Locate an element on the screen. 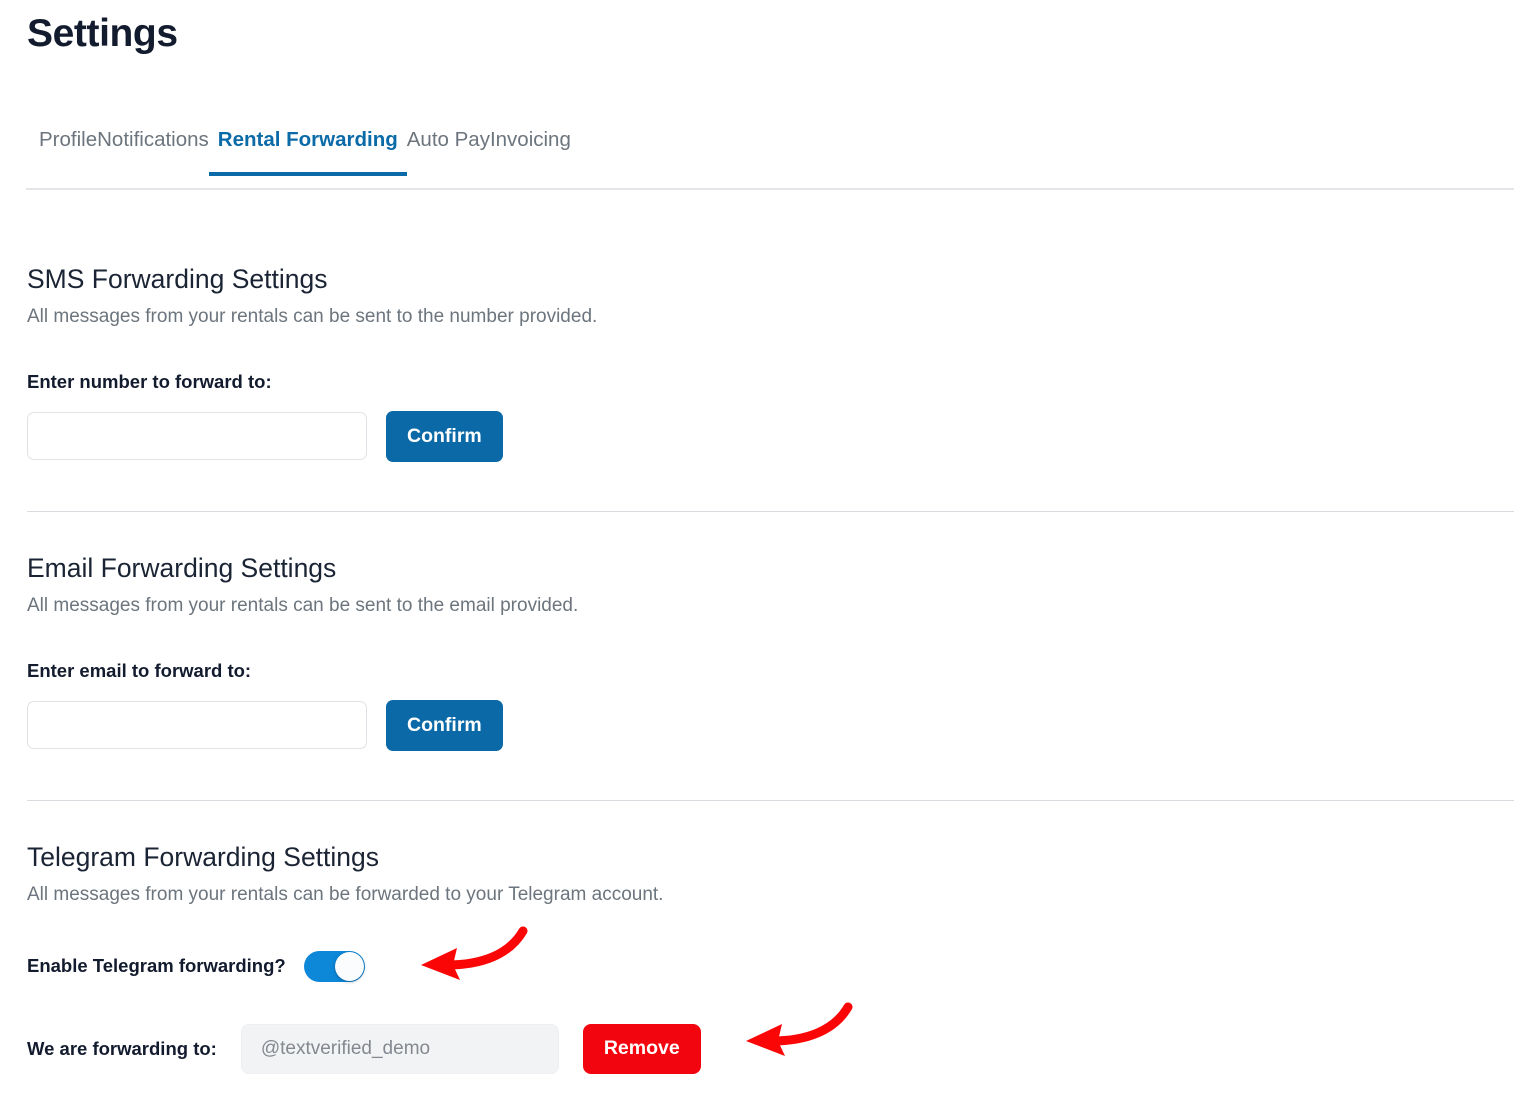 The height and width of the screenshot is (1104, 1529). sms-field-row: Confirm is located at coordinates (767, 436).